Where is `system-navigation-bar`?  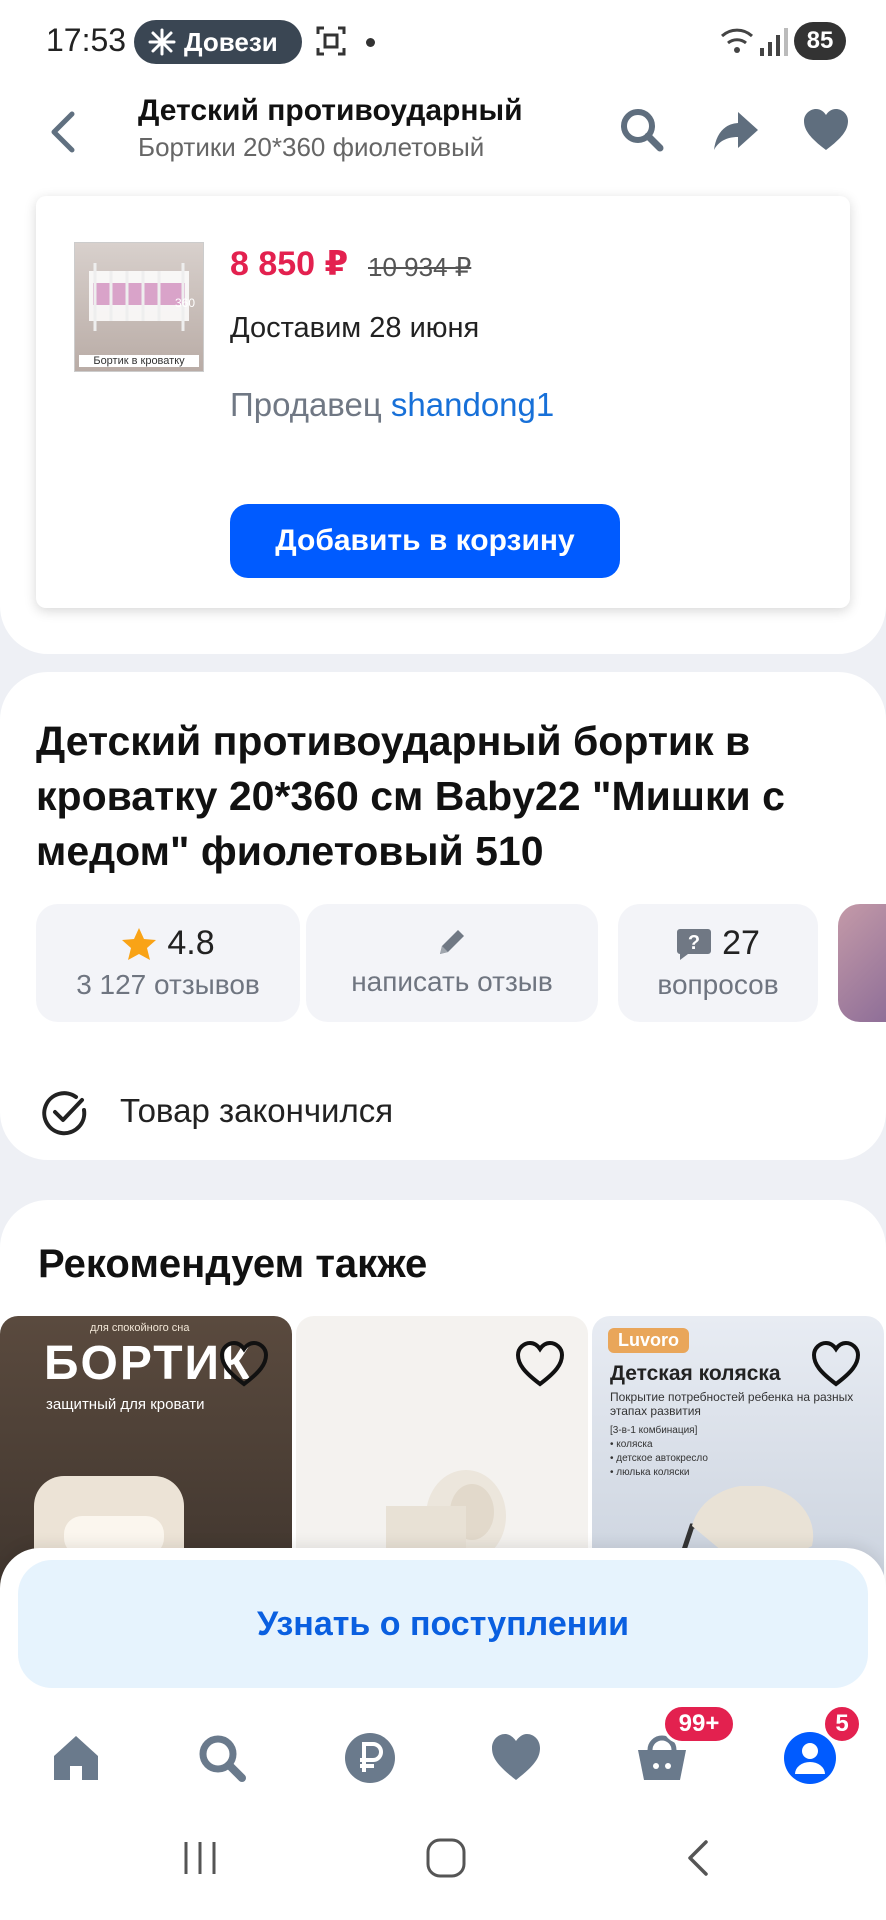 system-navigation-bar is located at coordinates (443, 1865).